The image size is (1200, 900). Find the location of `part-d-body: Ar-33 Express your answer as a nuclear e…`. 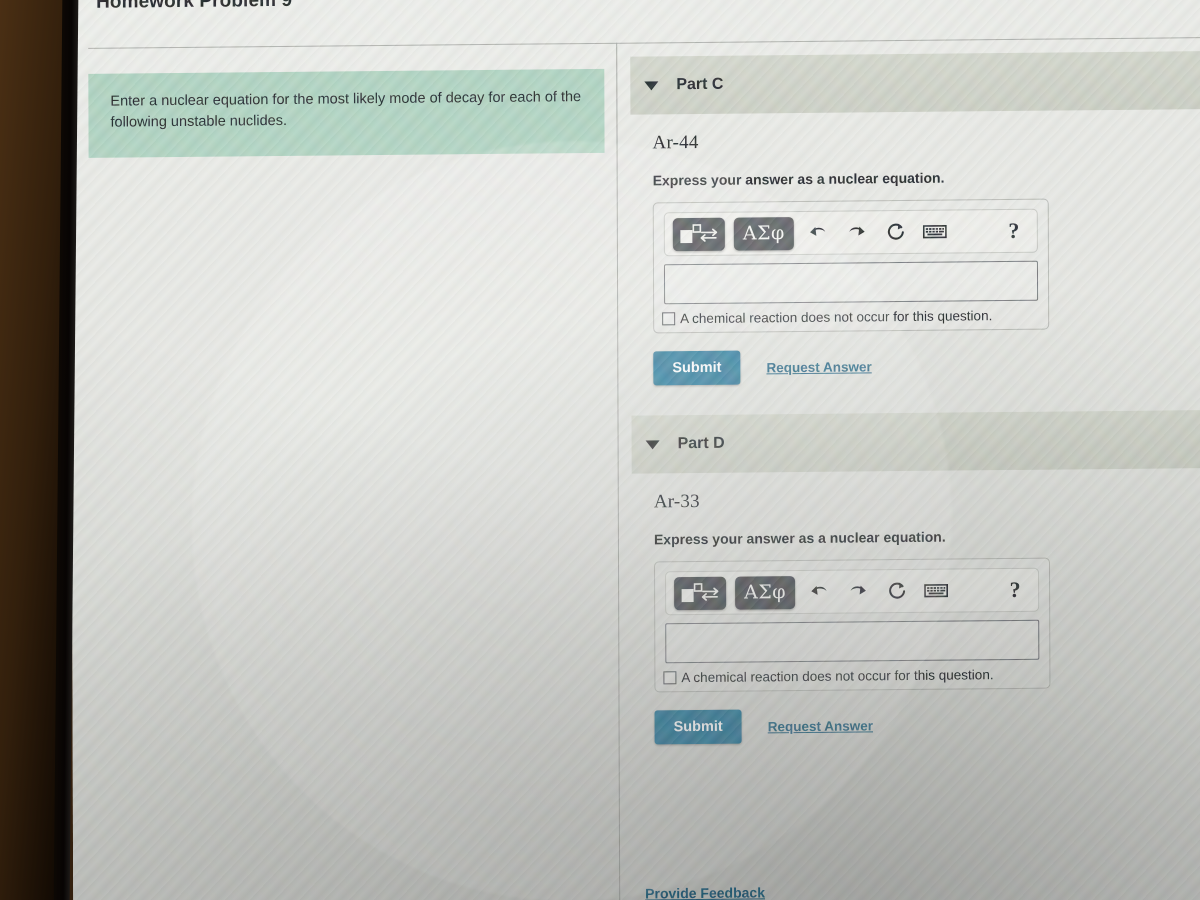

part-d-body: Ar-33 Express your answer as a nuclear e… is located at coordinates (916, 606).